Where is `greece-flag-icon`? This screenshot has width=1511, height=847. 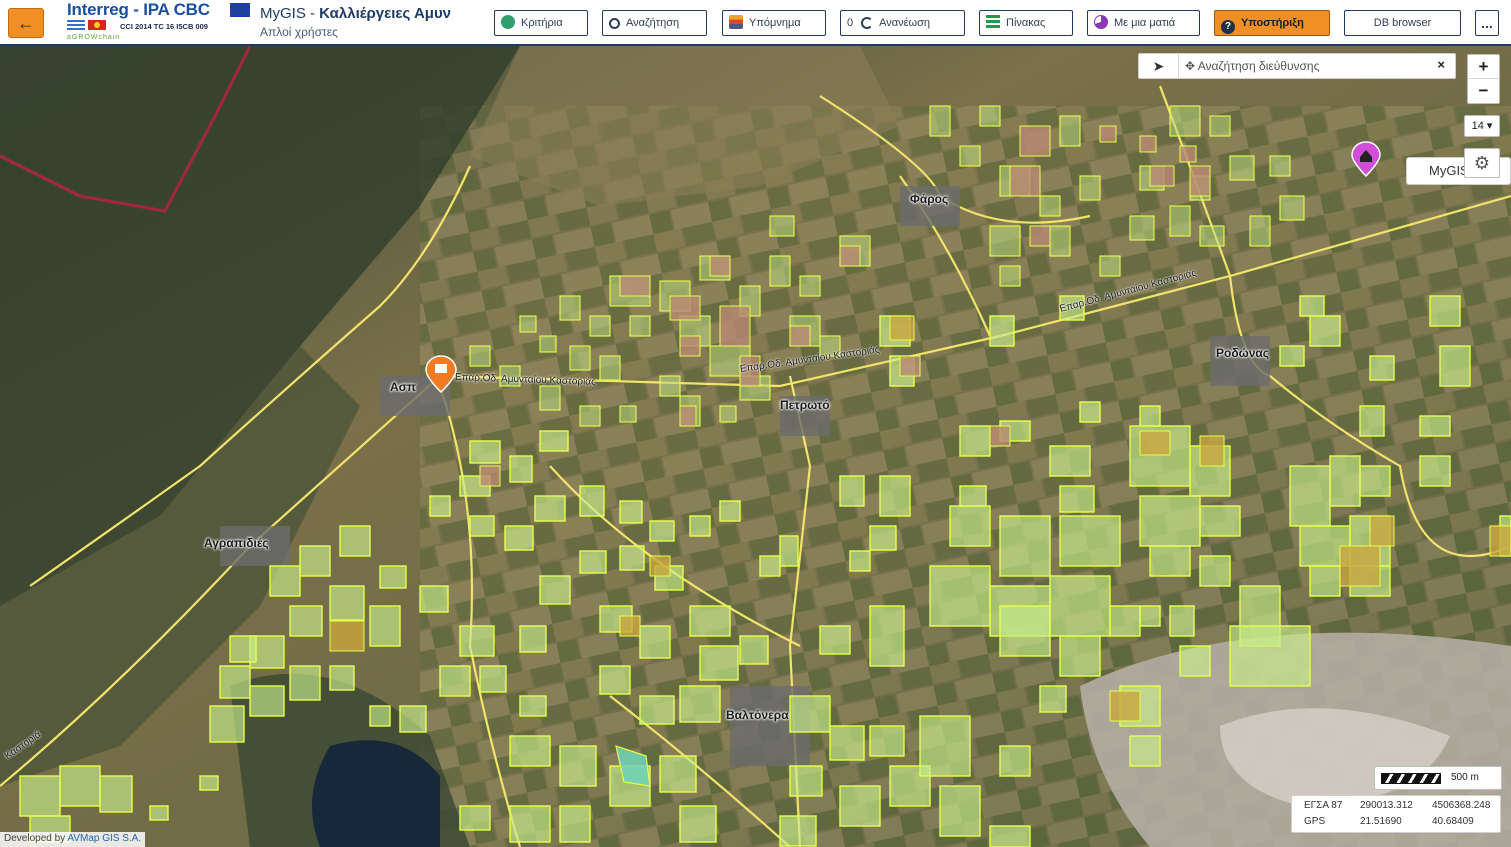
greece-flag-icon is located at coordinates (76, 25).